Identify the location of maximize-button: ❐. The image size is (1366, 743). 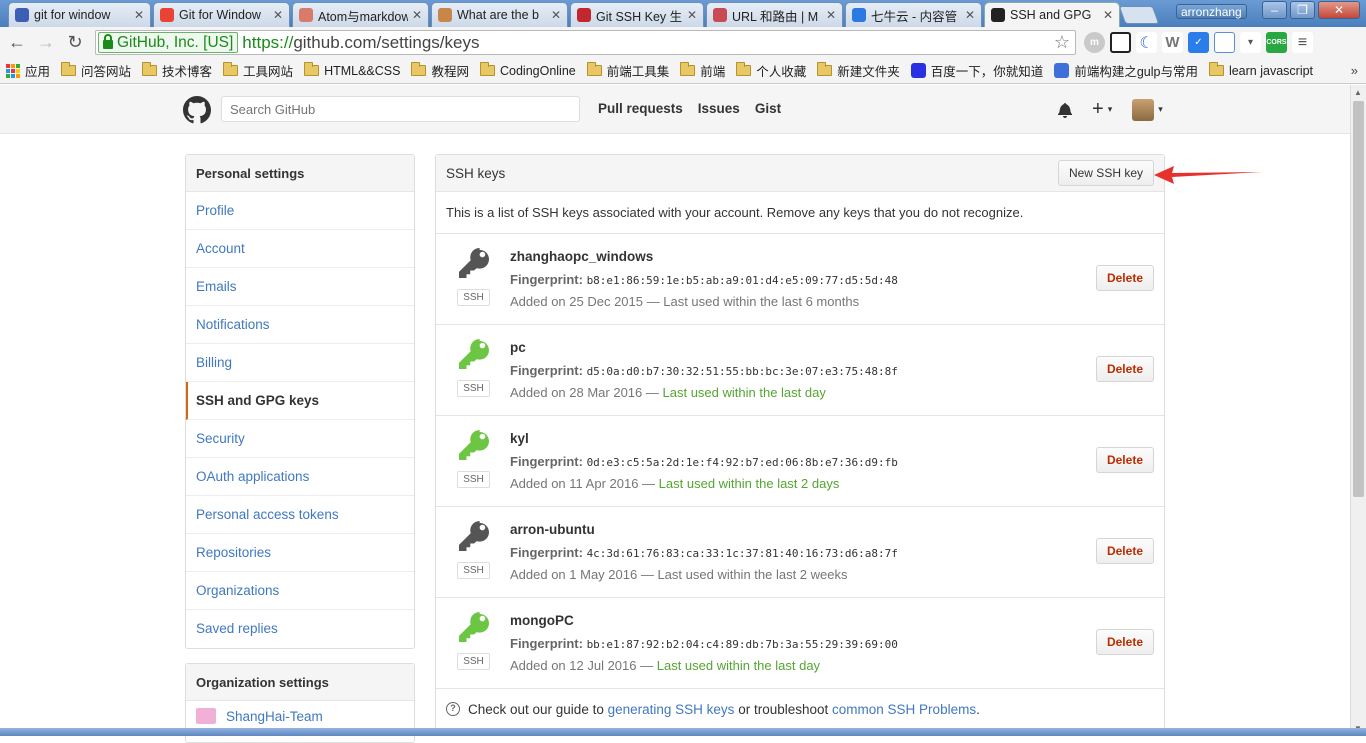
(1302, 10).